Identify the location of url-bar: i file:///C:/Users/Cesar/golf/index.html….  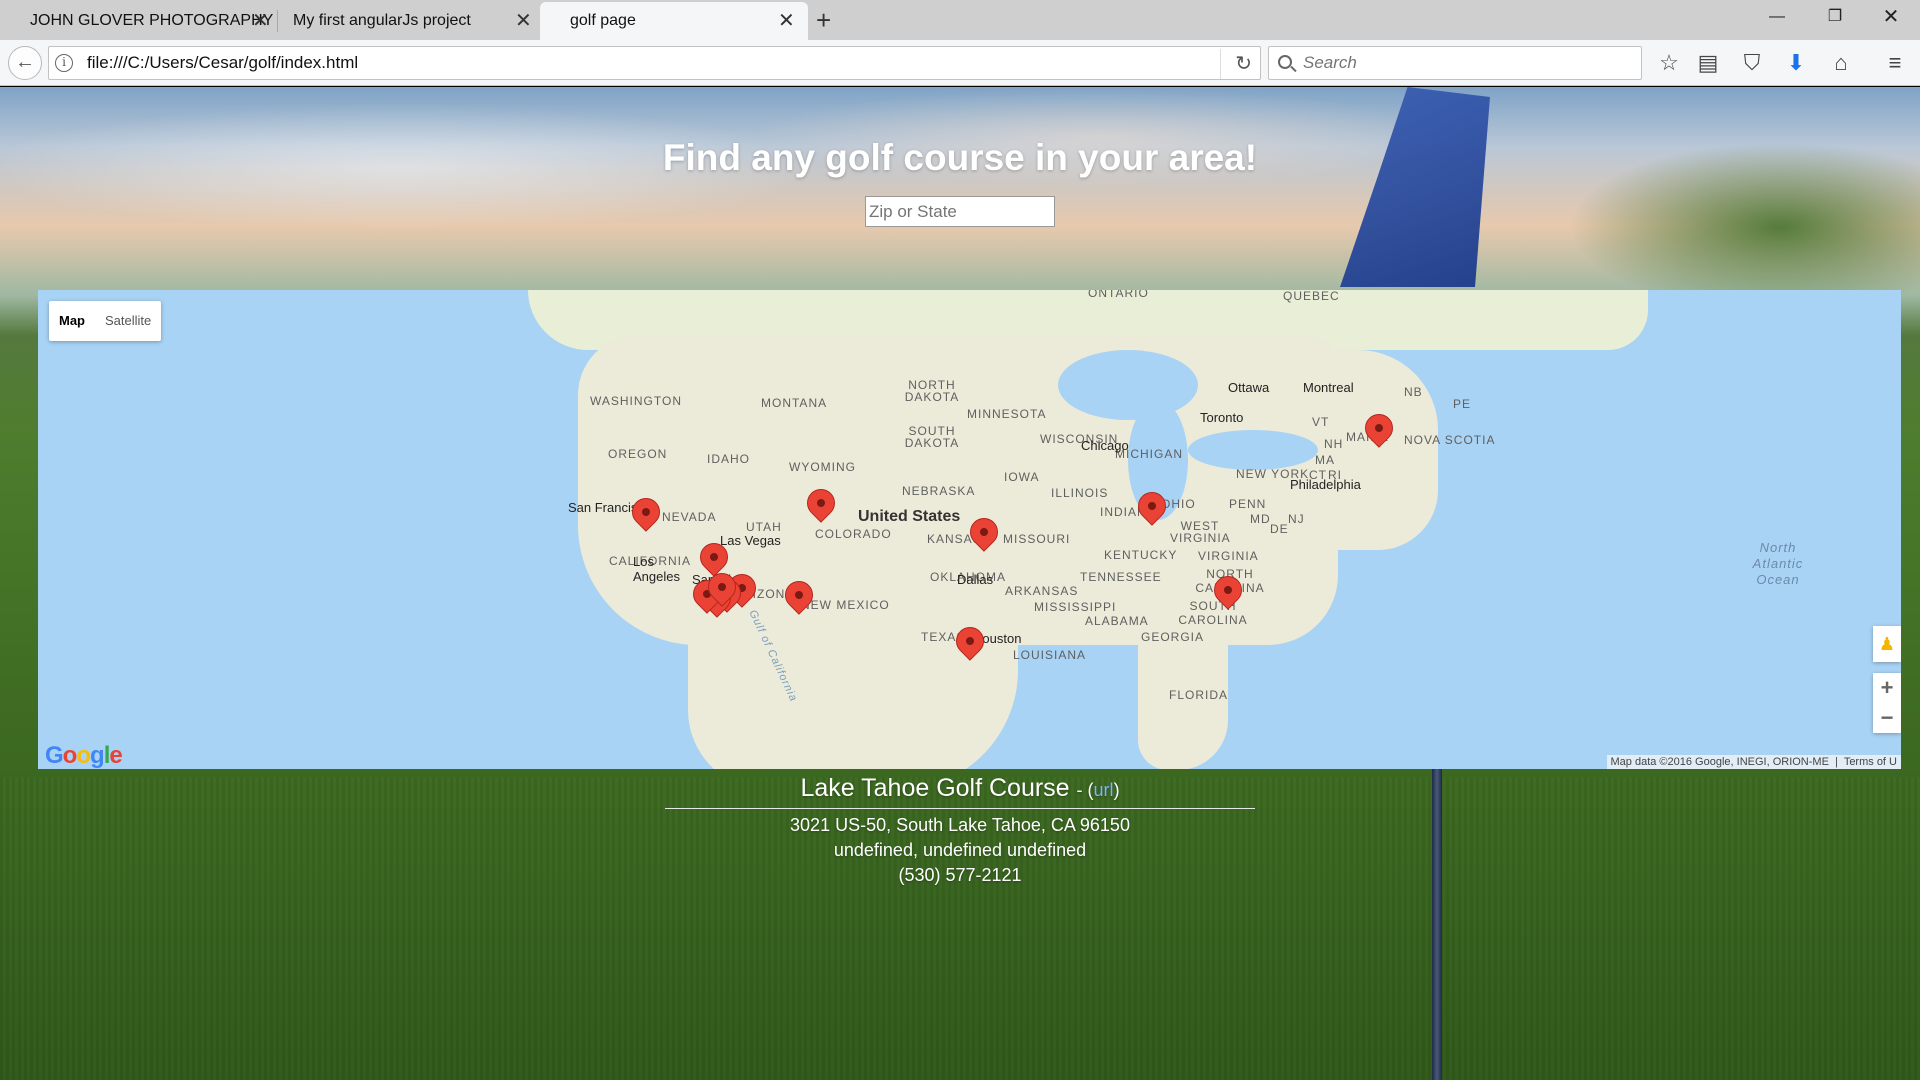
(654, 63).